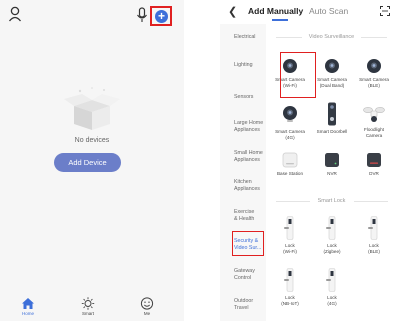 This screenshot has width=397, height=321. What do you see at coordinates (243, 185) in the screenshot?
I see `category-kitchen-appliances: Kitchen Appliances` at bounding box center [243, 185].